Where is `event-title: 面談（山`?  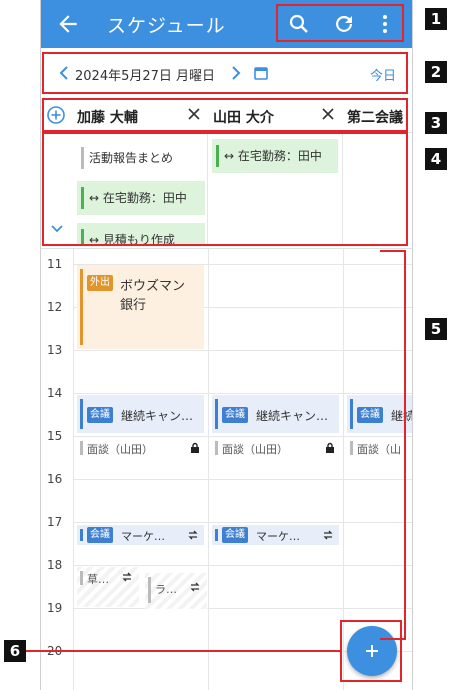 event-title: 面談（山 is located at coordinates (379, 449).